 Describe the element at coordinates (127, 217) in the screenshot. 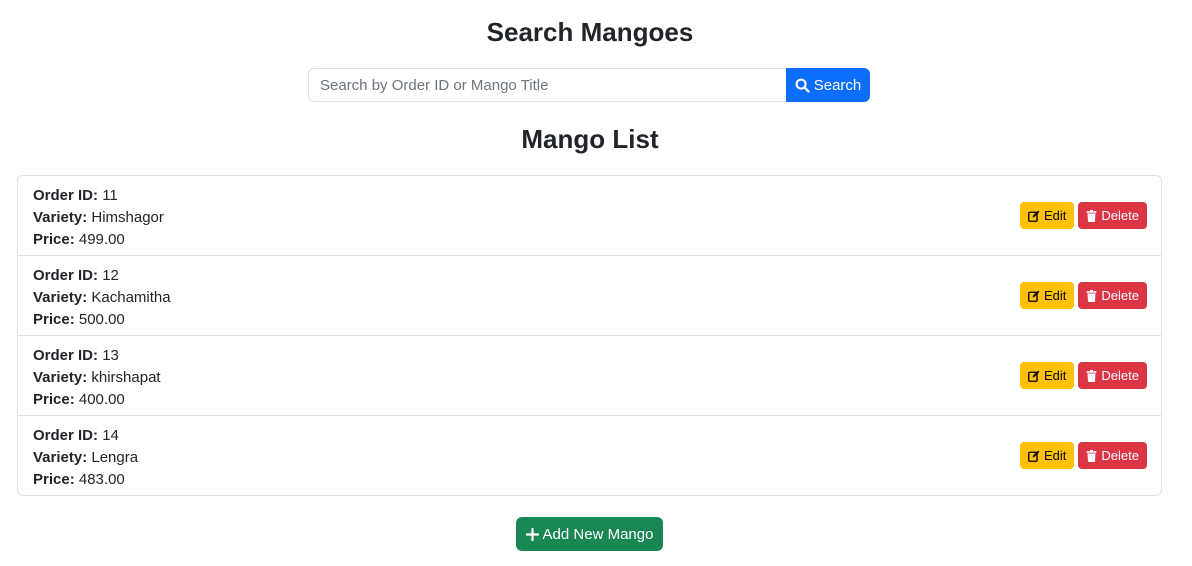

I see `variety-value: Himshagor` at that location.